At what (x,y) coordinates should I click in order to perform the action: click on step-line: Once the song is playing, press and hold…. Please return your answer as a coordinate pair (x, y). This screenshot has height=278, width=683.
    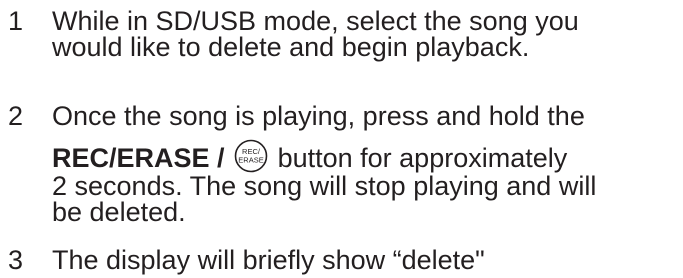
    Looking at the image, I should click on (318, 116).